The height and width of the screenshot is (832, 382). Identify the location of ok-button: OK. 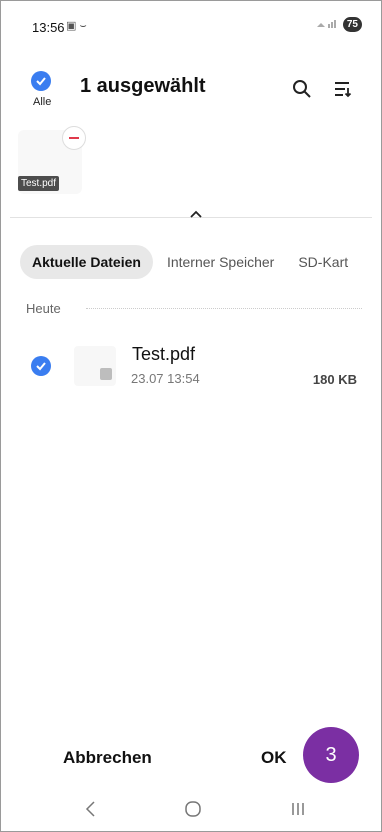
(274, 758).